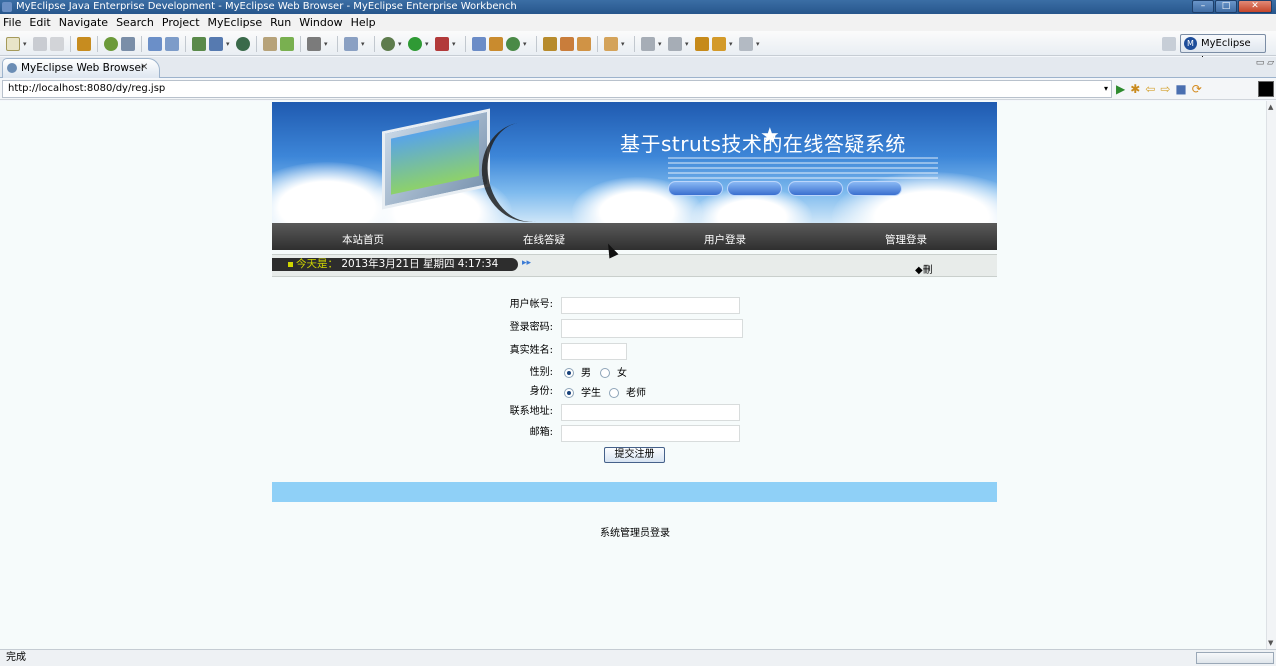 The width and height of the screenshot is (1276, 666). I want to click on menu-navigate: Navigate, so click(84, 22).